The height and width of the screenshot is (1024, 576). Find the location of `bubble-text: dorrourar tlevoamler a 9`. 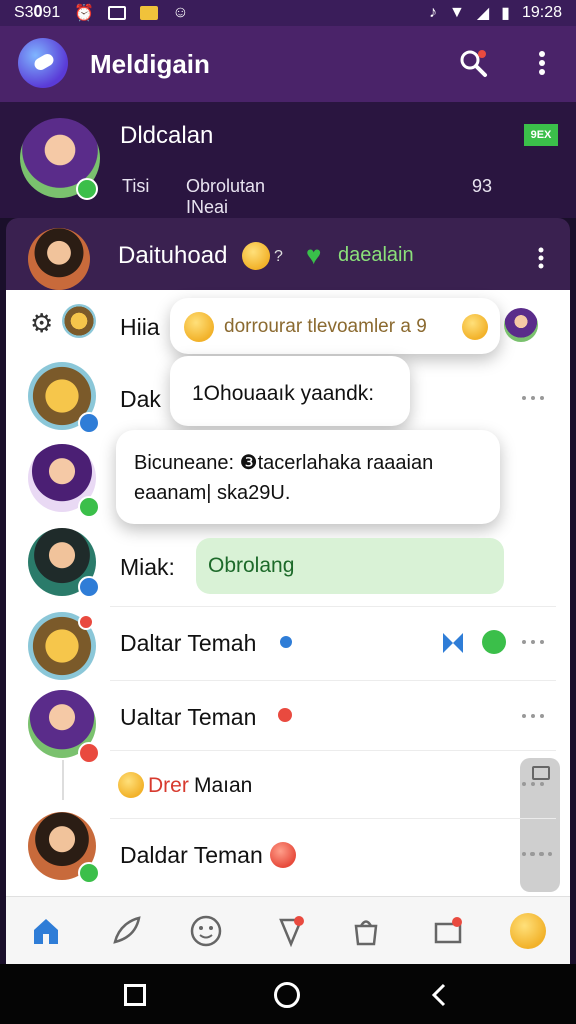

bubble-text: dorrourar tlevoamler a 9 is located at coordinates (325, 326).